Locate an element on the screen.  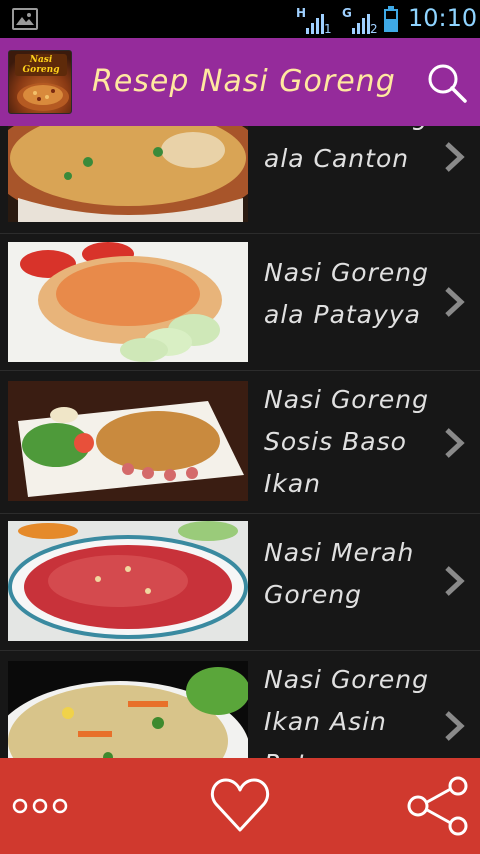
heart-icon is located at coordinates (240, 805).